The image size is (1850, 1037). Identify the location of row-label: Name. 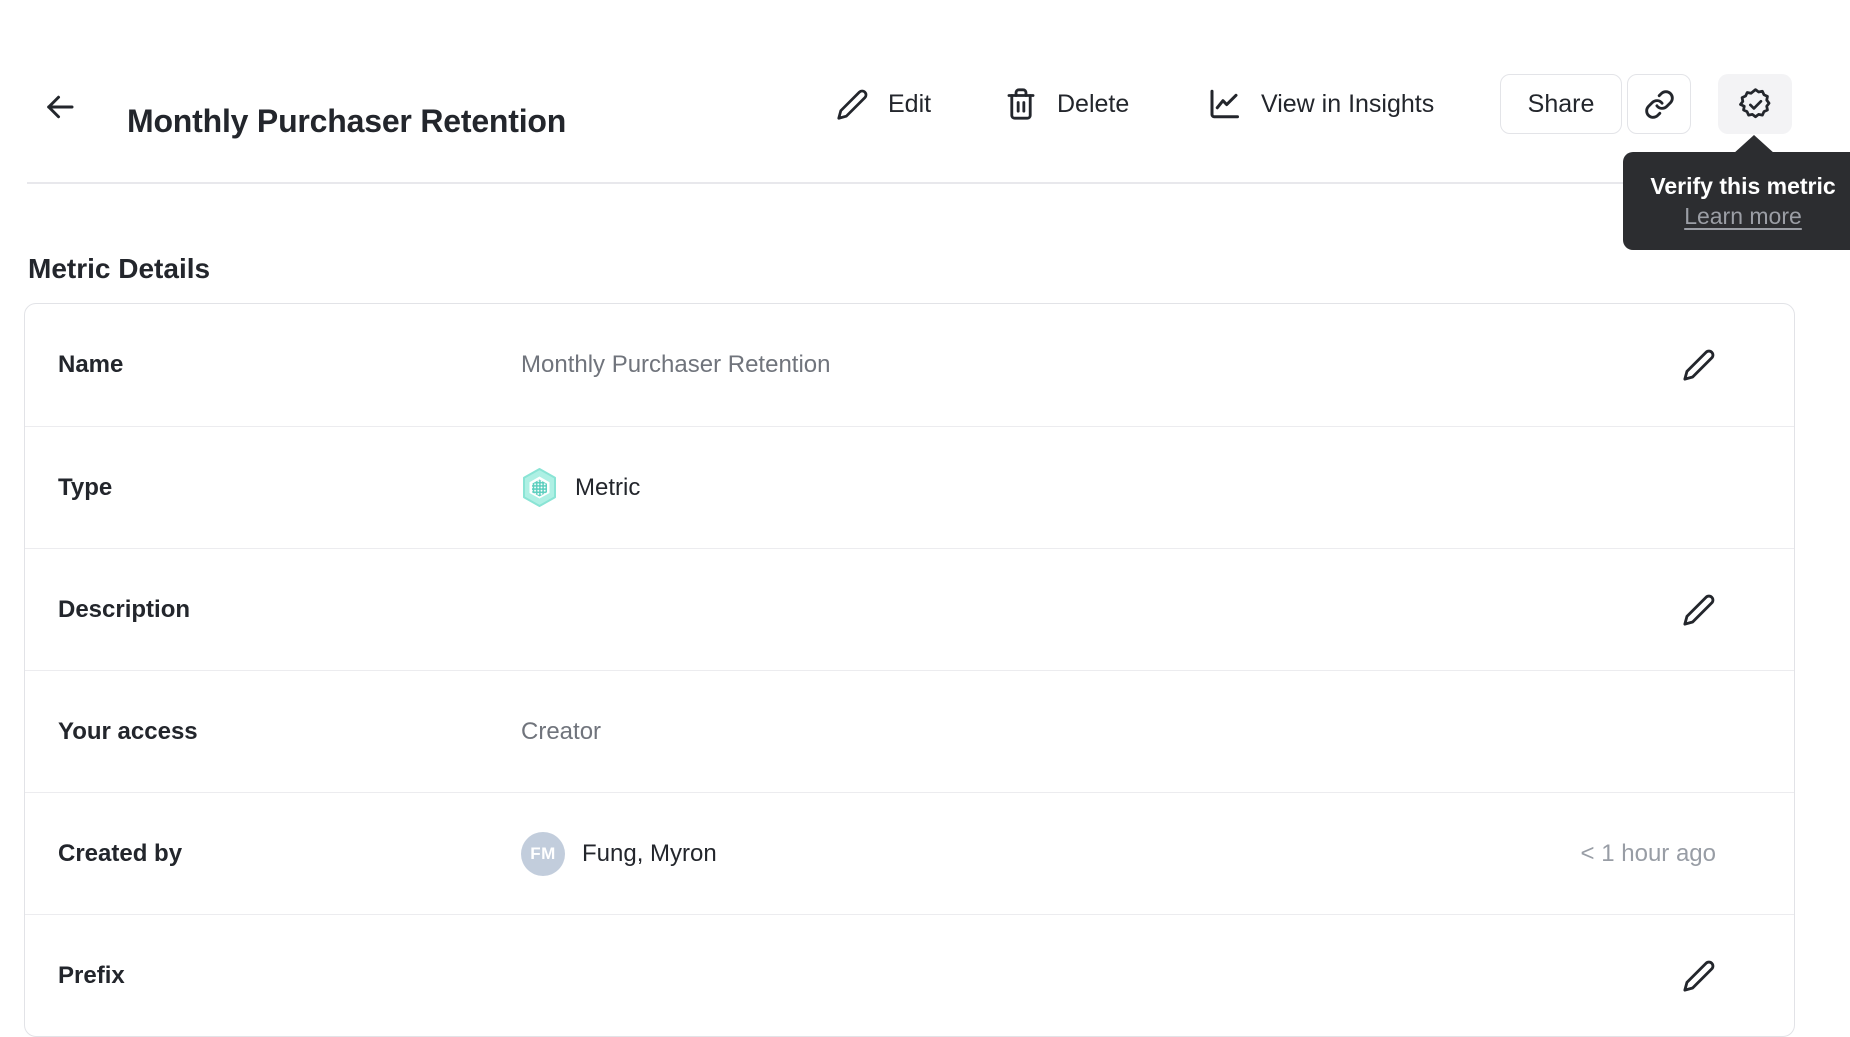
(91, 364).